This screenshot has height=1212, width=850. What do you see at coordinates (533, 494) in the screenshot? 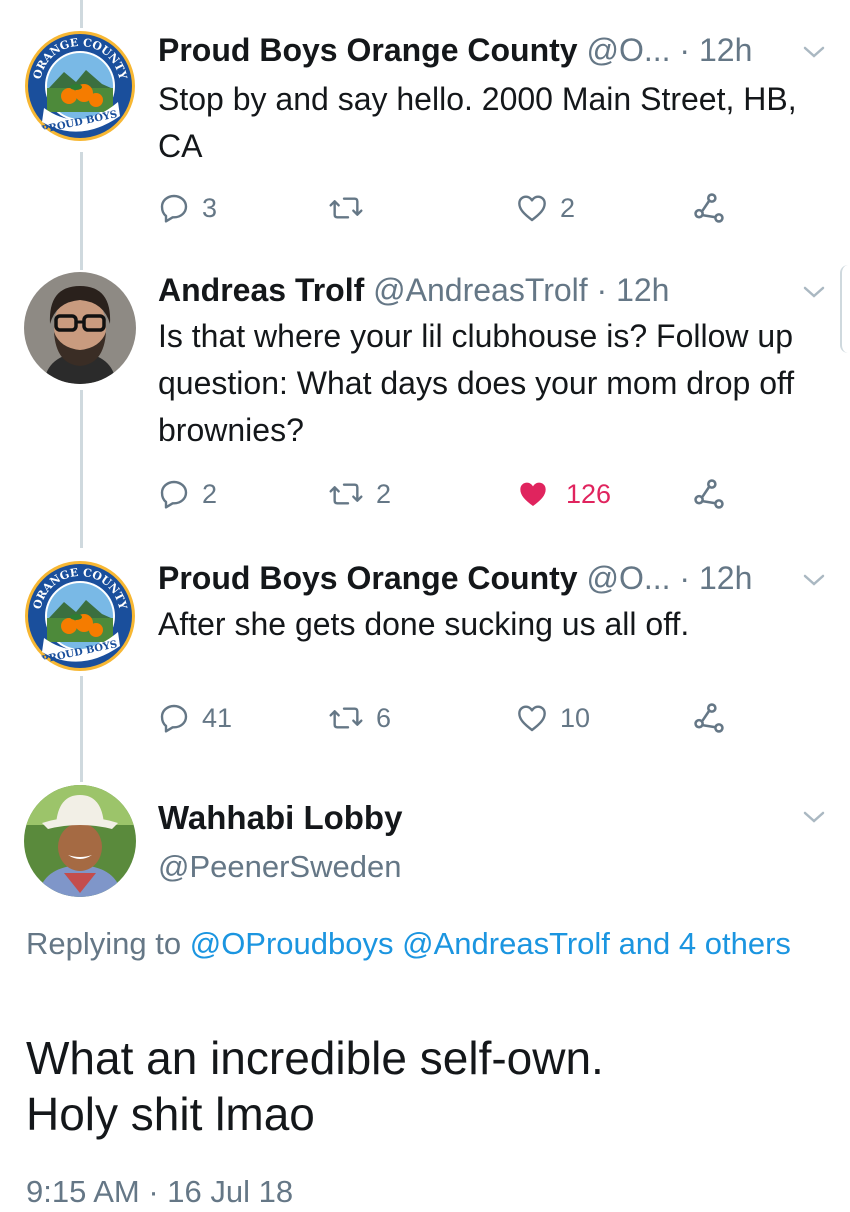
I see `heart-filled-icon` at bounding box center [533, 494].